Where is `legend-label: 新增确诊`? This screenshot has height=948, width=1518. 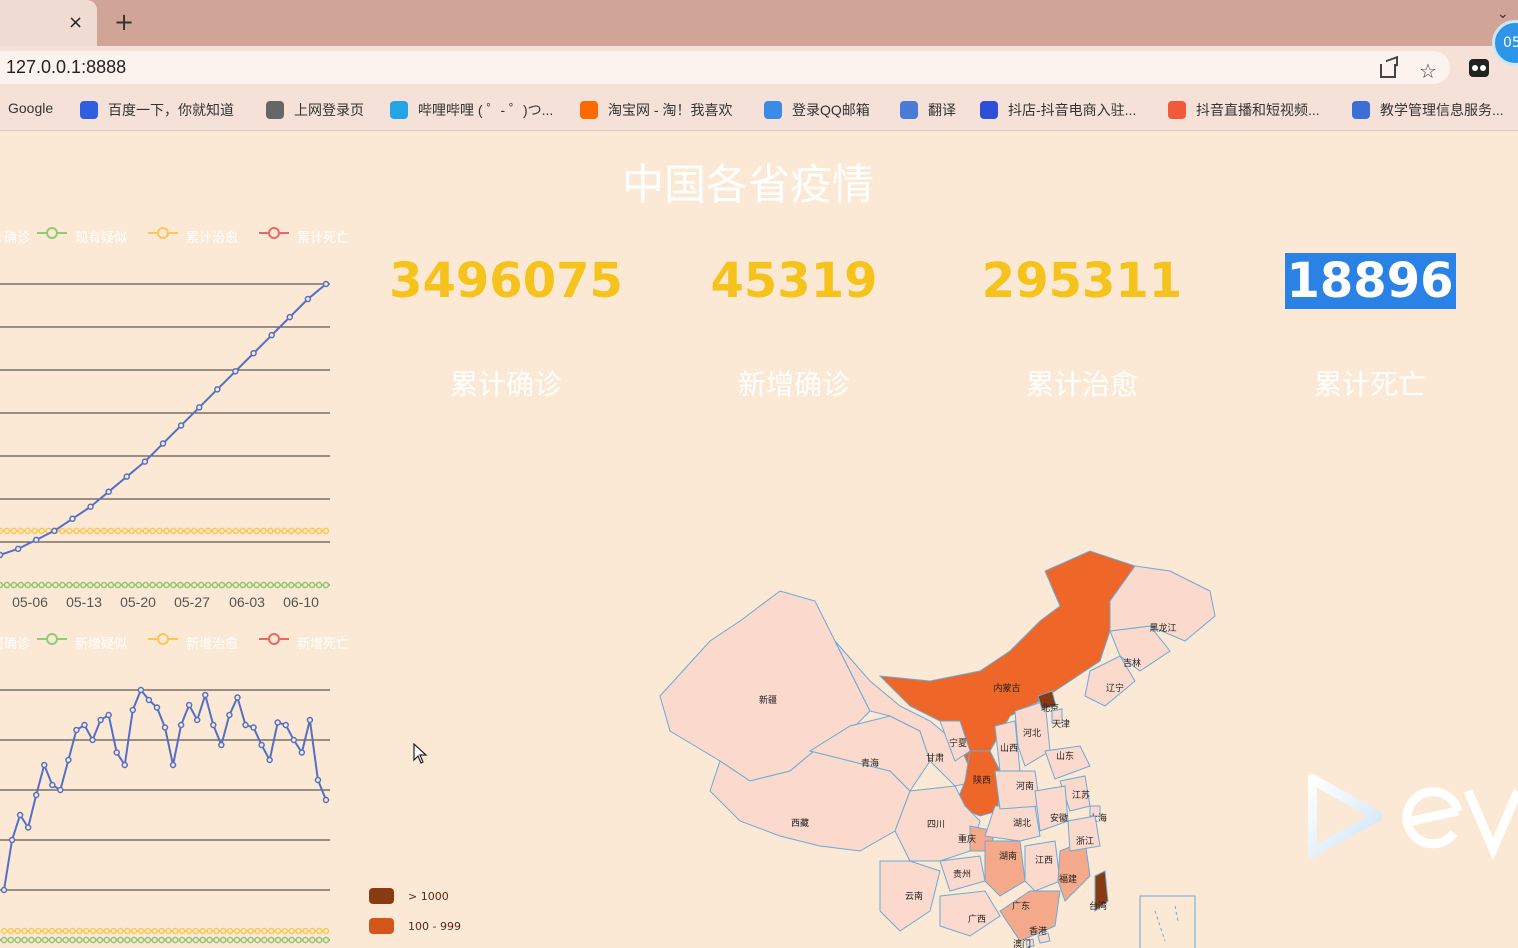 legend-label: 新增确诊 is located at coordinates (15, 644).